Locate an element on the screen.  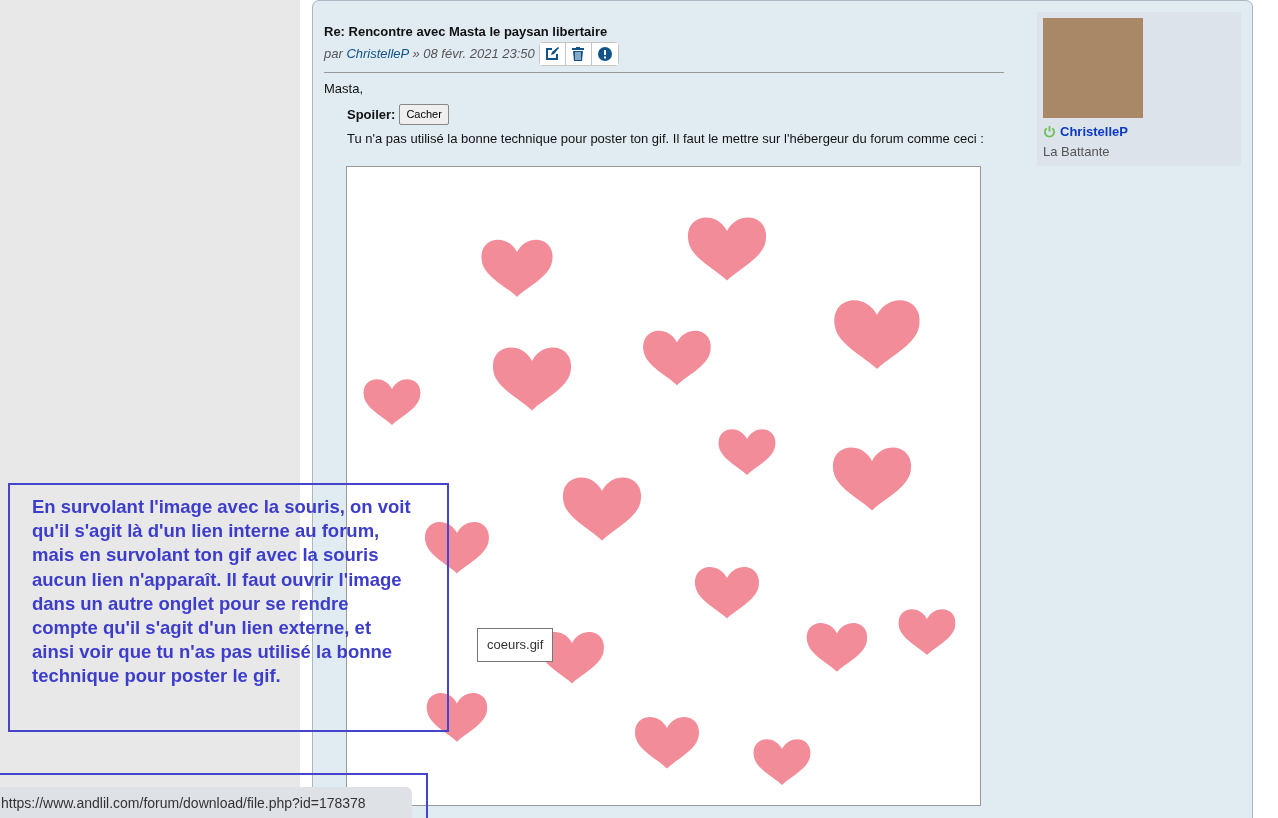
post-byline: par ChristelleP » 08 févr. 2021 23:50 is located at coordinates (429, 53).